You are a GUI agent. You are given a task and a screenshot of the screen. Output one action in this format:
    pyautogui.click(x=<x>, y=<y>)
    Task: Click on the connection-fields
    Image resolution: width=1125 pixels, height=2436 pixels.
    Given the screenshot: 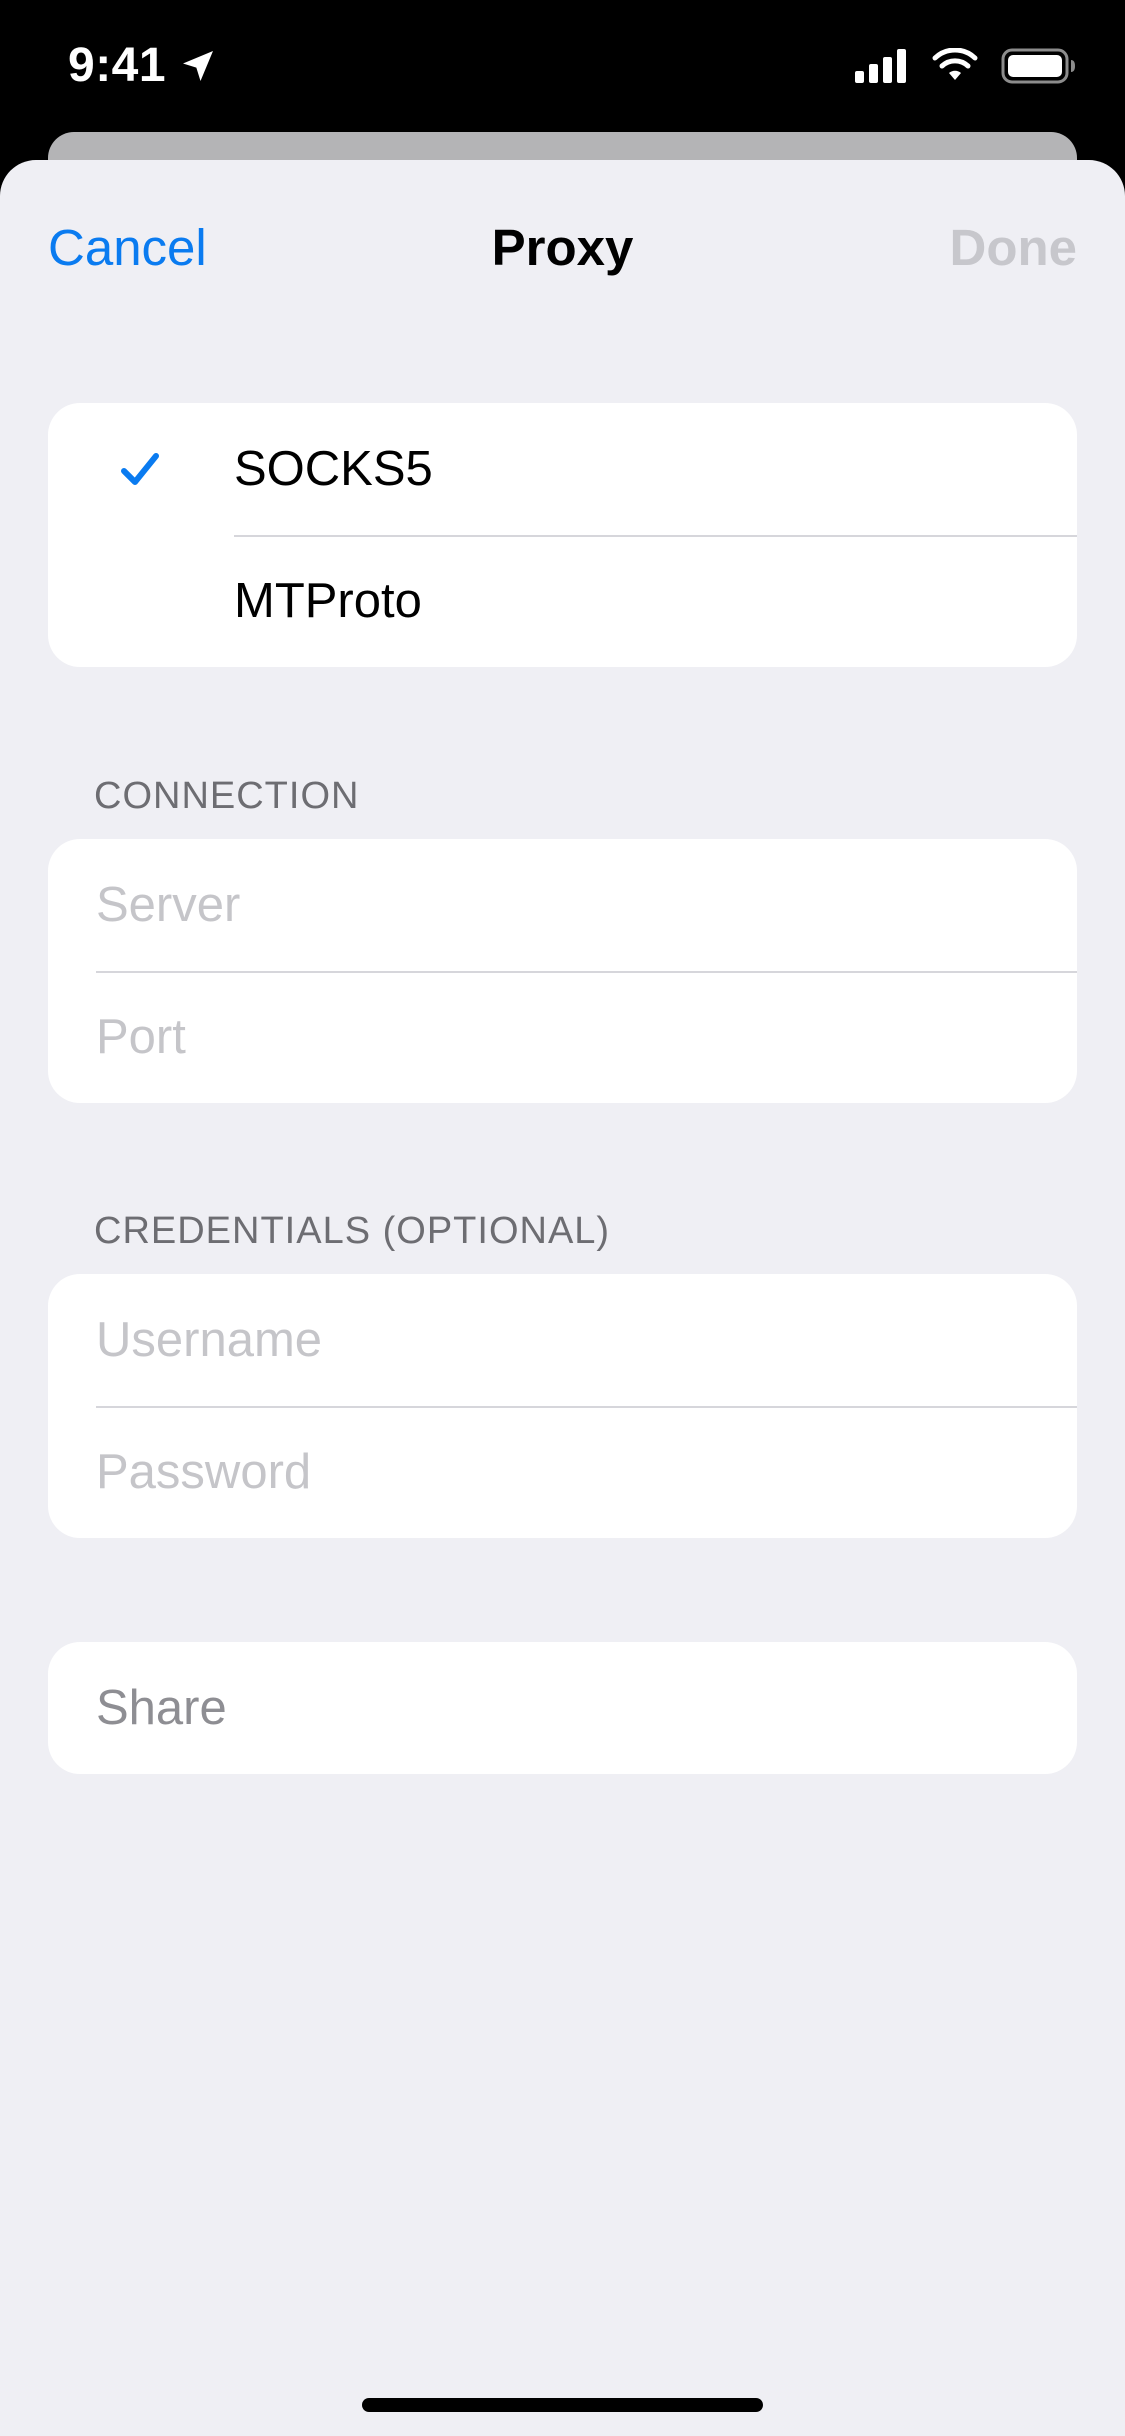 What is the action you would take?
    pyautogui.click(x=562, y=971)
    